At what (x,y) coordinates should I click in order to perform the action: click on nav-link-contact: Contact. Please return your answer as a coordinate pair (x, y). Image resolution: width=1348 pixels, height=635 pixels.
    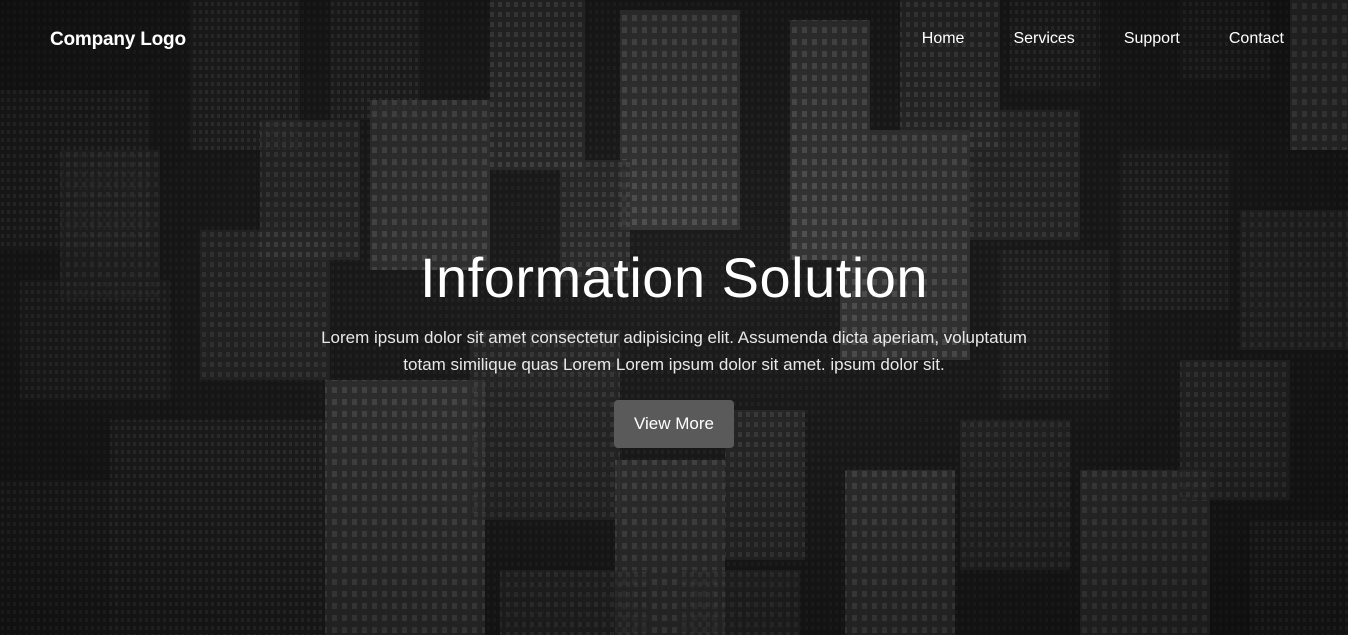
    Looking at the image, I should click on (1256, 39).